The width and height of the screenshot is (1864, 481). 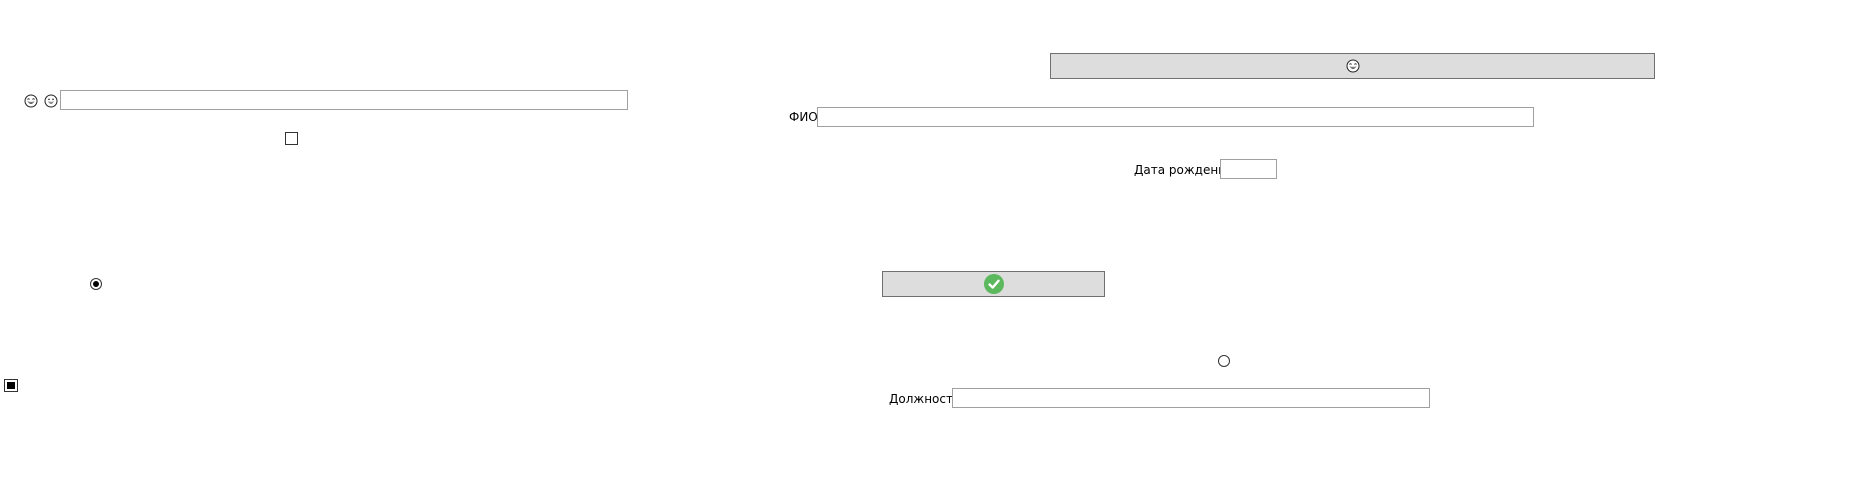 I want to click on emoji-button, so click(x=1352, y=66).